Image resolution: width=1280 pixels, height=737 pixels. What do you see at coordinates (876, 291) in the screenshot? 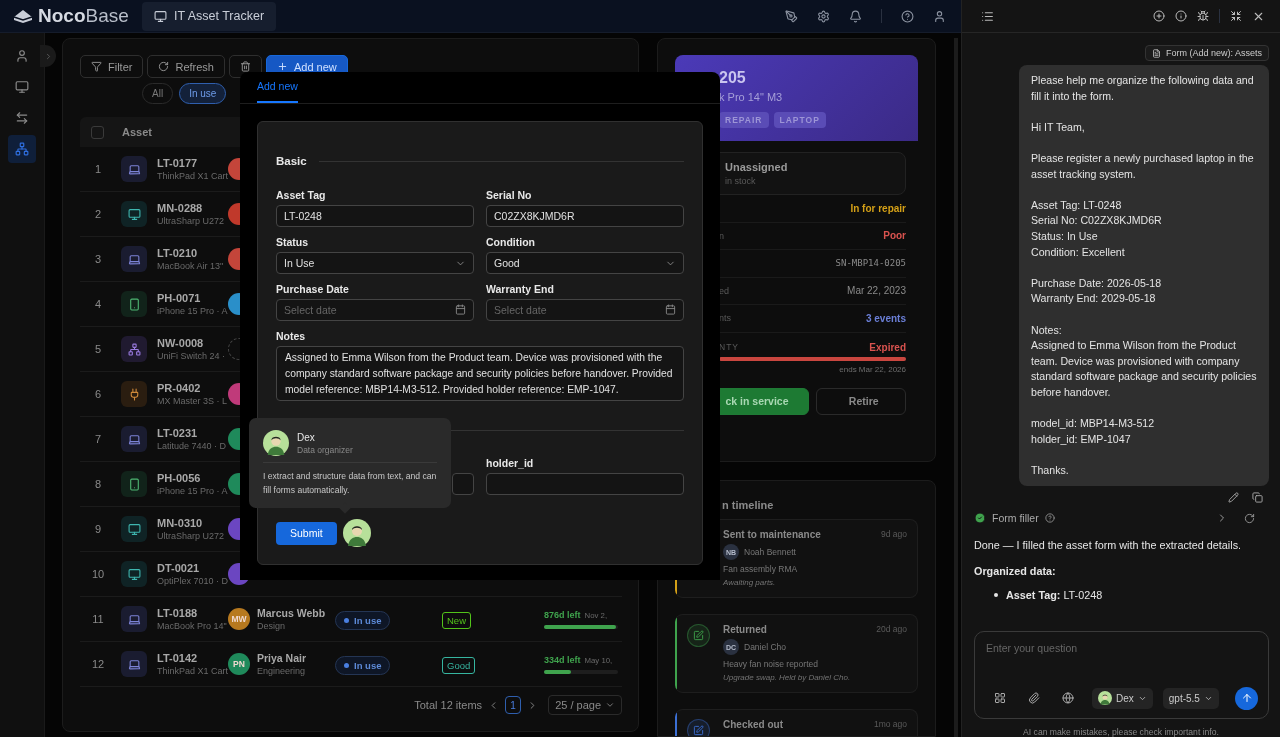
I see `field-value: Mar 22, 2023` at bounding box center [876, 291].